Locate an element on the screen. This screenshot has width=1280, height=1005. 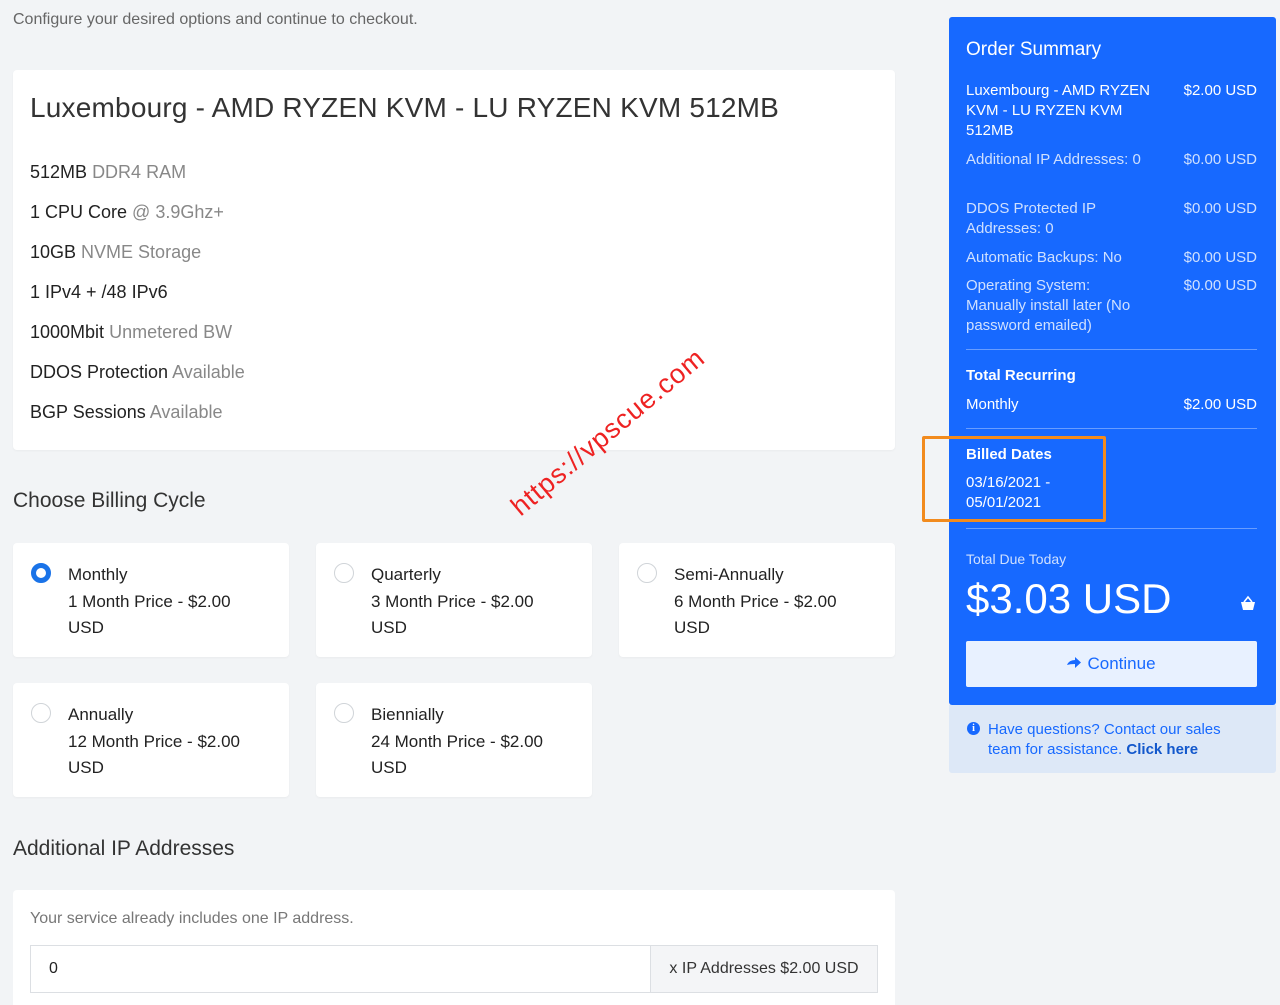
summary-line-label: Automatic Backups: No is located at coordinates (1044, 257).